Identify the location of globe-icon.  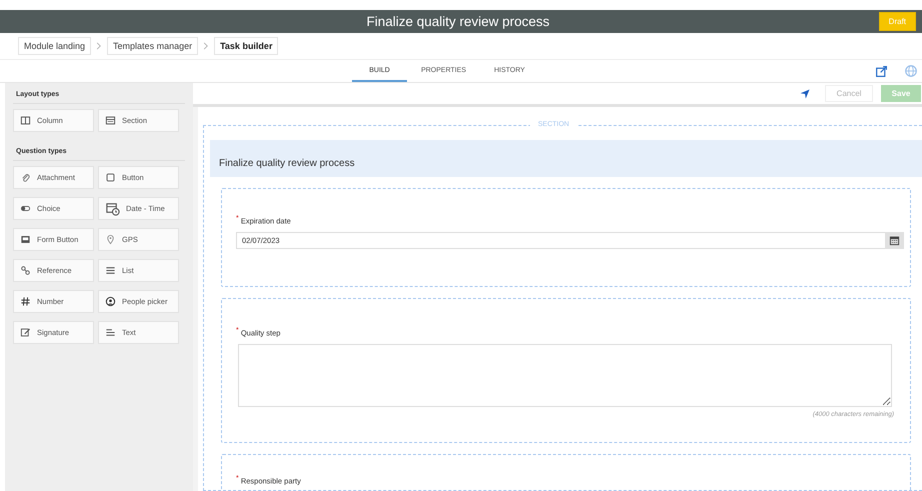
(911, 71).